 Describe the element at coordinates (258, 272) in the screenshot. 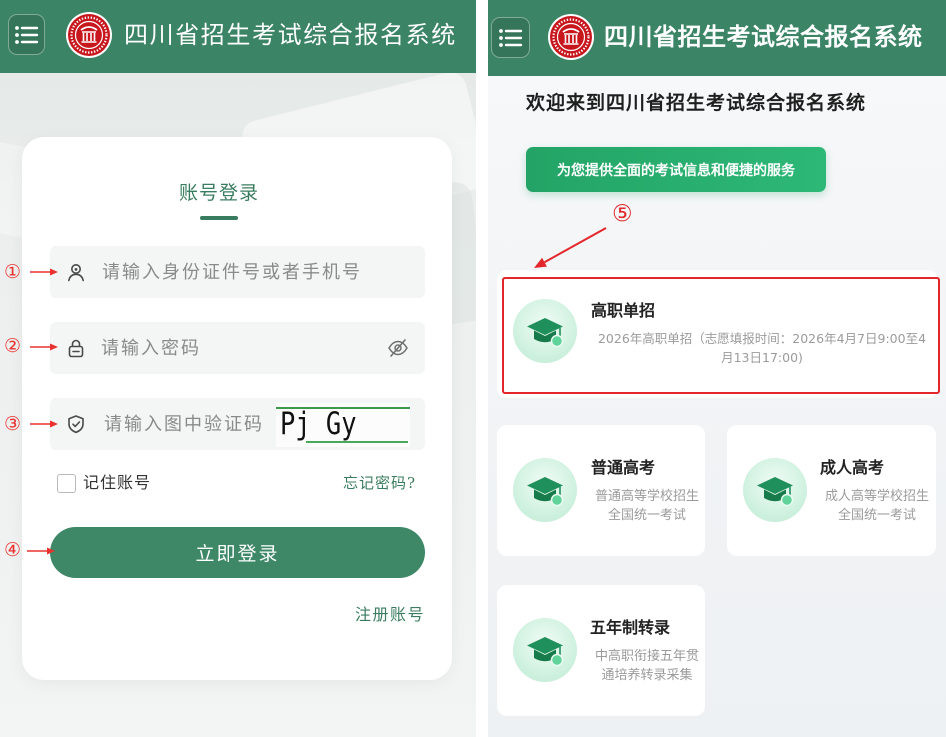

I see `account-input` at that location.